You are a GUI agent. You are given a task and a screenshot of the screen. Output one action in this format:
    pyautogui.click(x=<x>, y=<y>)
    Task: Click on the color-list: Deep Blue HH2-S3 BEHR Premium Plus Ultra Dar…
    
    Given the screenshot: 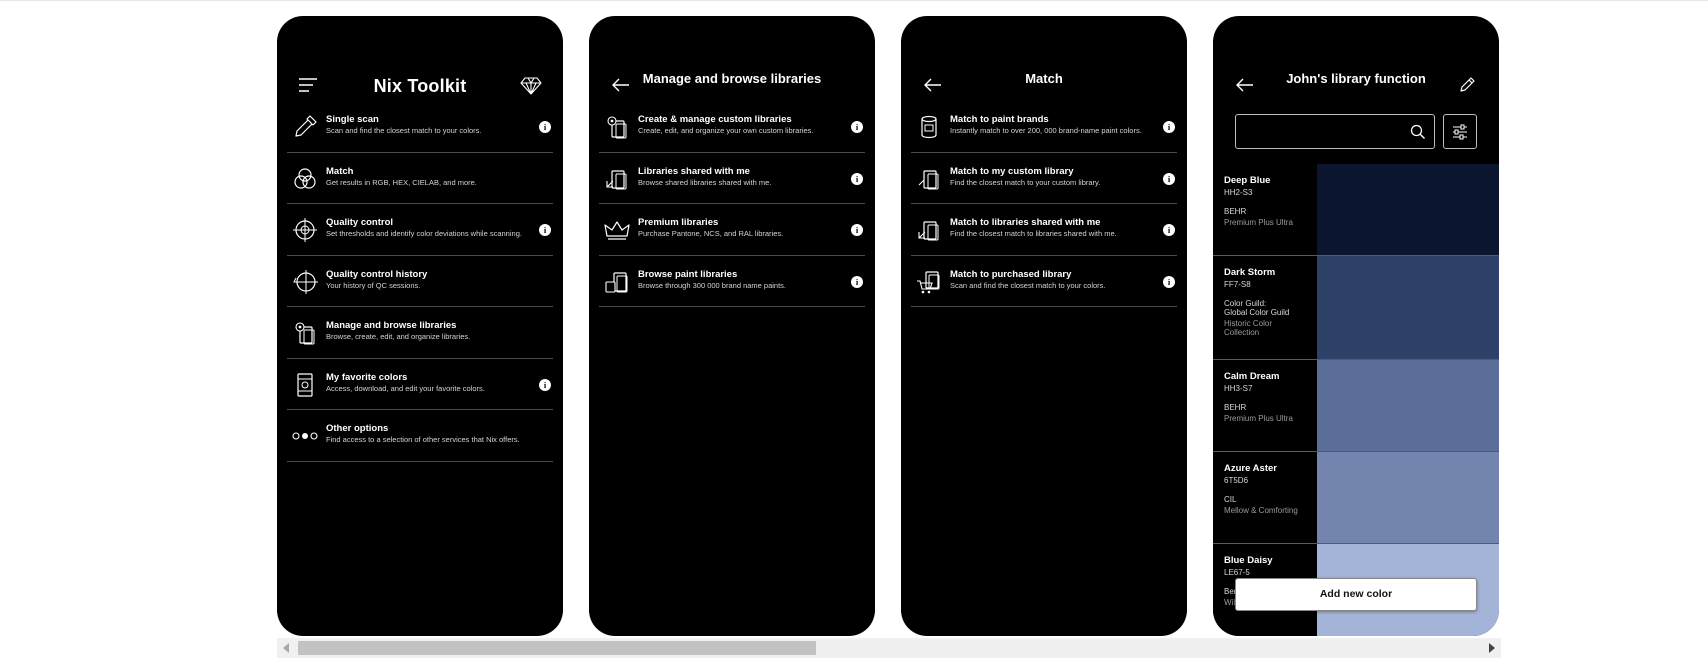 What is the action you would take?
    pyautogui.click(x=1356, y=400)
    